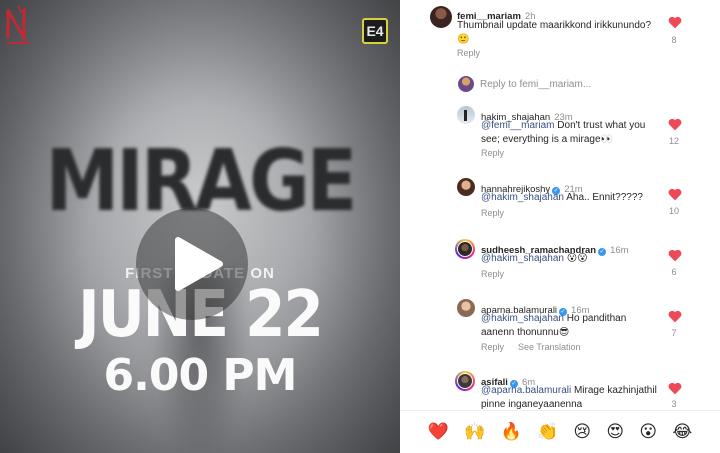 The width and height of the screenshot is (720, 453). Describe the element at coordinates (17, 24) in the screenshot. I see `production-logo-icon` at that location.